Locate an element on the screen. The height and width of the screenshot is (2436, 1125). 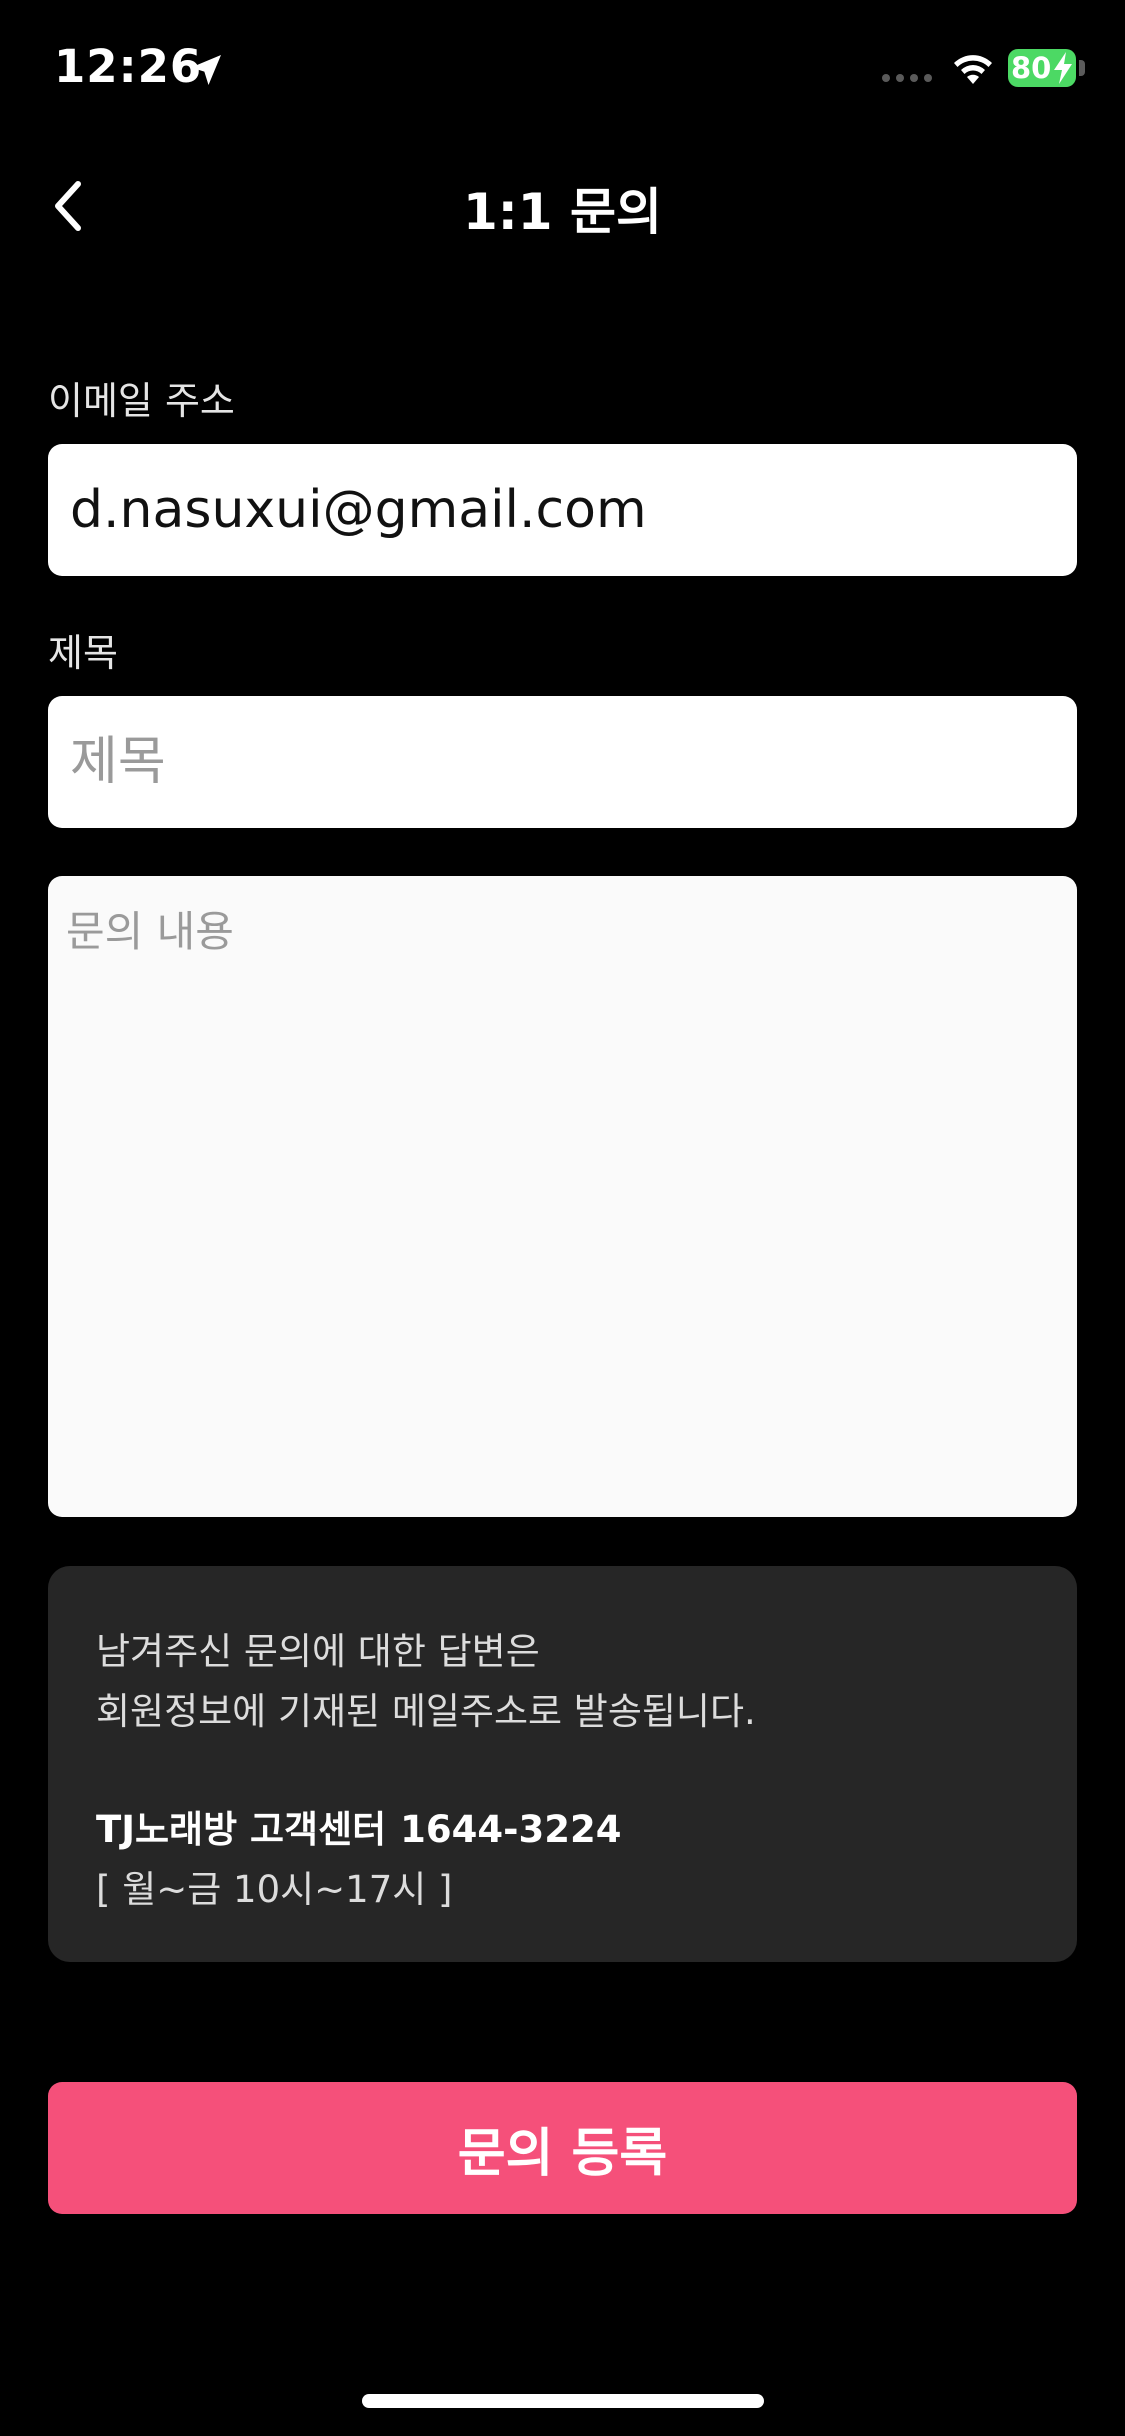
customer-center-name: TJ노래방 고객센터 is located at coordinates (241, 1829).